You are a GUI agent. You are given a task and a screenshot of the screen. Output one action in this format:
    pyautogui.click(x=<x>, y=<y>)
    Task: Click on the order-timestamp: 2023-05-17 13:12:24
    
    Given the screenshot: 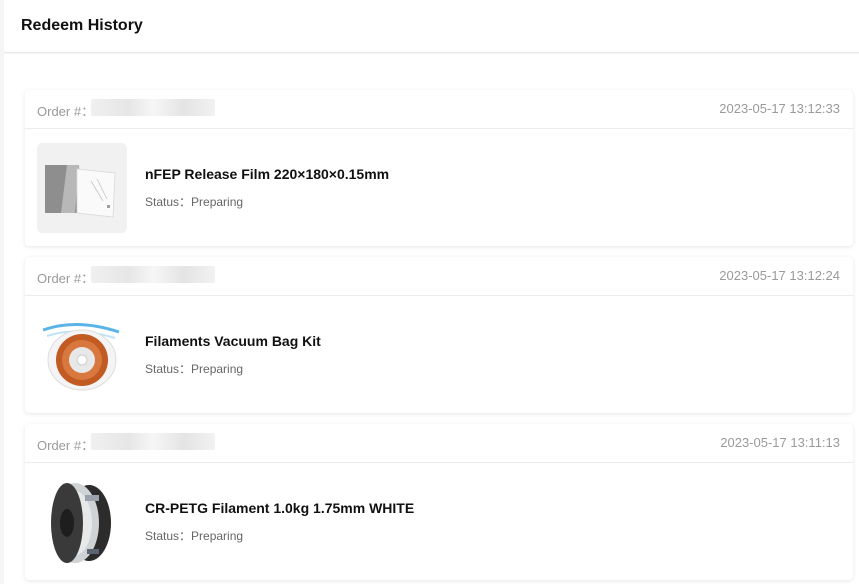 What is the action you would take?
    pyautogui.click(x=779, y=275)
    